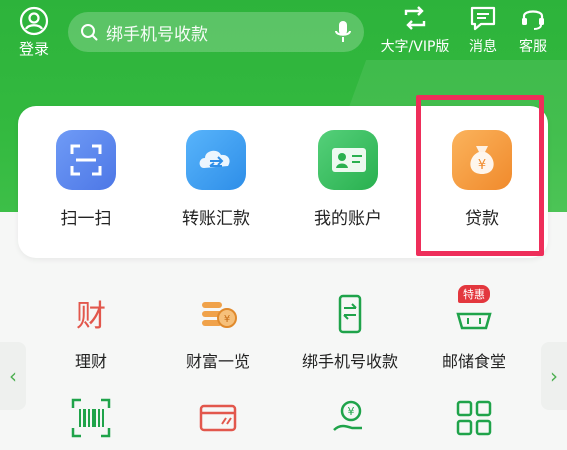  I want to click on quick-action-scan: 扫一扫, so click(86, 179).